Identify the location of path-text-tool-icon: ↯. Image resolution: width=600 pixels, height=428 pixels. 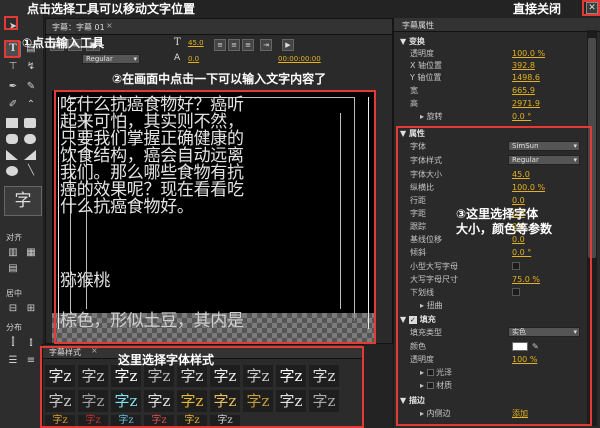
(31, 67).